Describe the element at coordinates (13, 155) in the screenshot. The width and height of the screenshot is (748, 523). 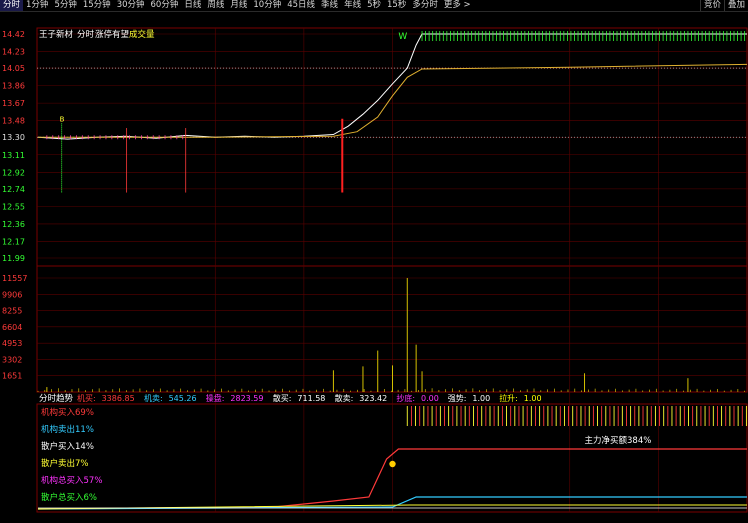
I see `price-axis-label-7: 13.11` at that location.